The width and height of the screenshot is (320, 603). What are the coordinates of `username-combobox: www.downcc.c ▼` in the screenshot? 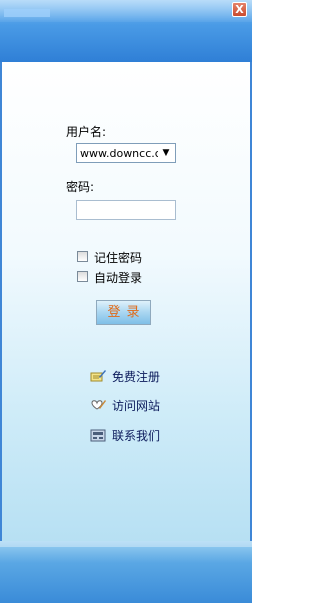 It's located at (126, 153).